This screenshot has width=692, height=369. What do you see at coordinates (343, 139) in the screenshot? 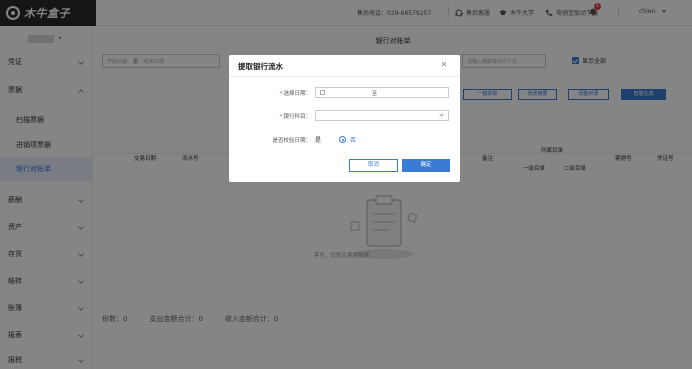
I see `radio-no` at bounding box center [343, 139].